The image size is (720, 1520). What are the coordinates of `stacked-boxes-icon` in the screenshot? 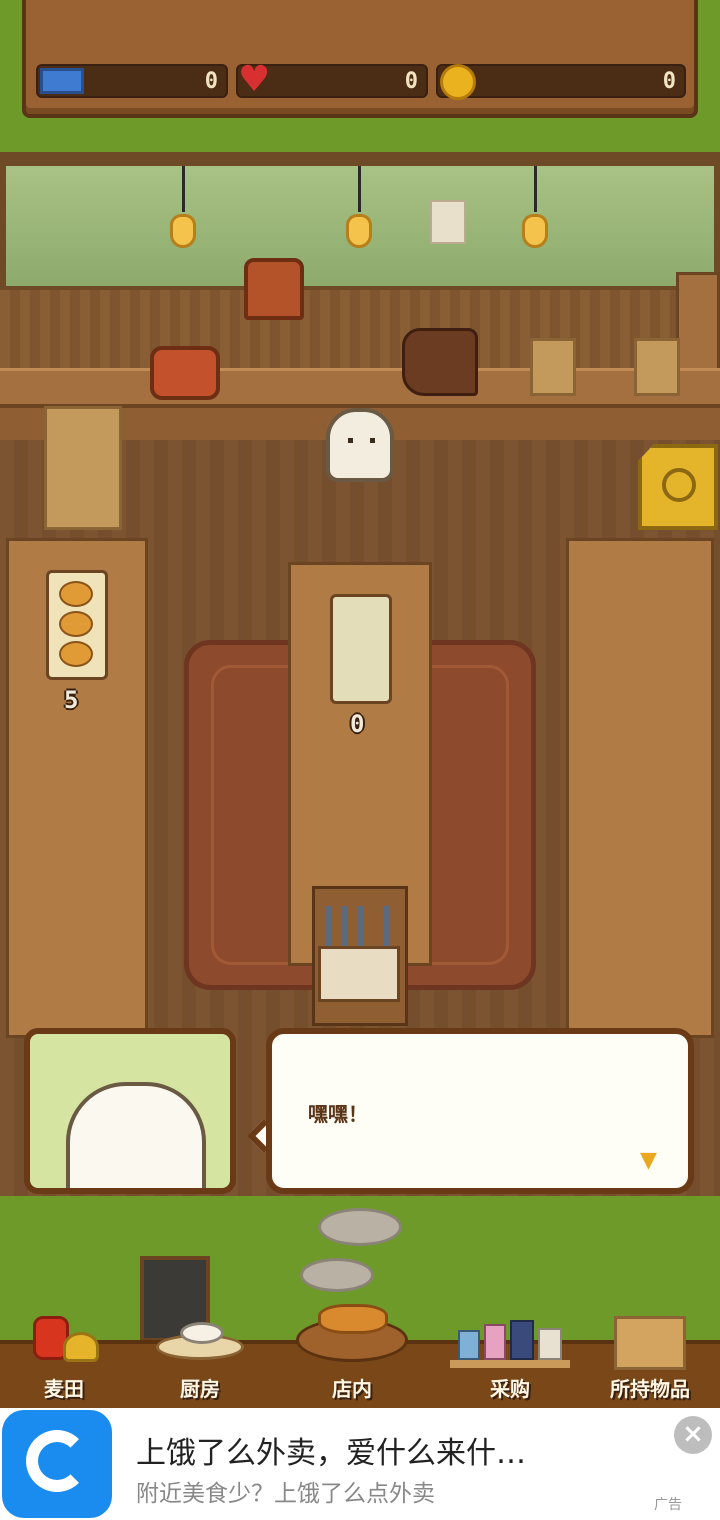 It's located at (83, 468).